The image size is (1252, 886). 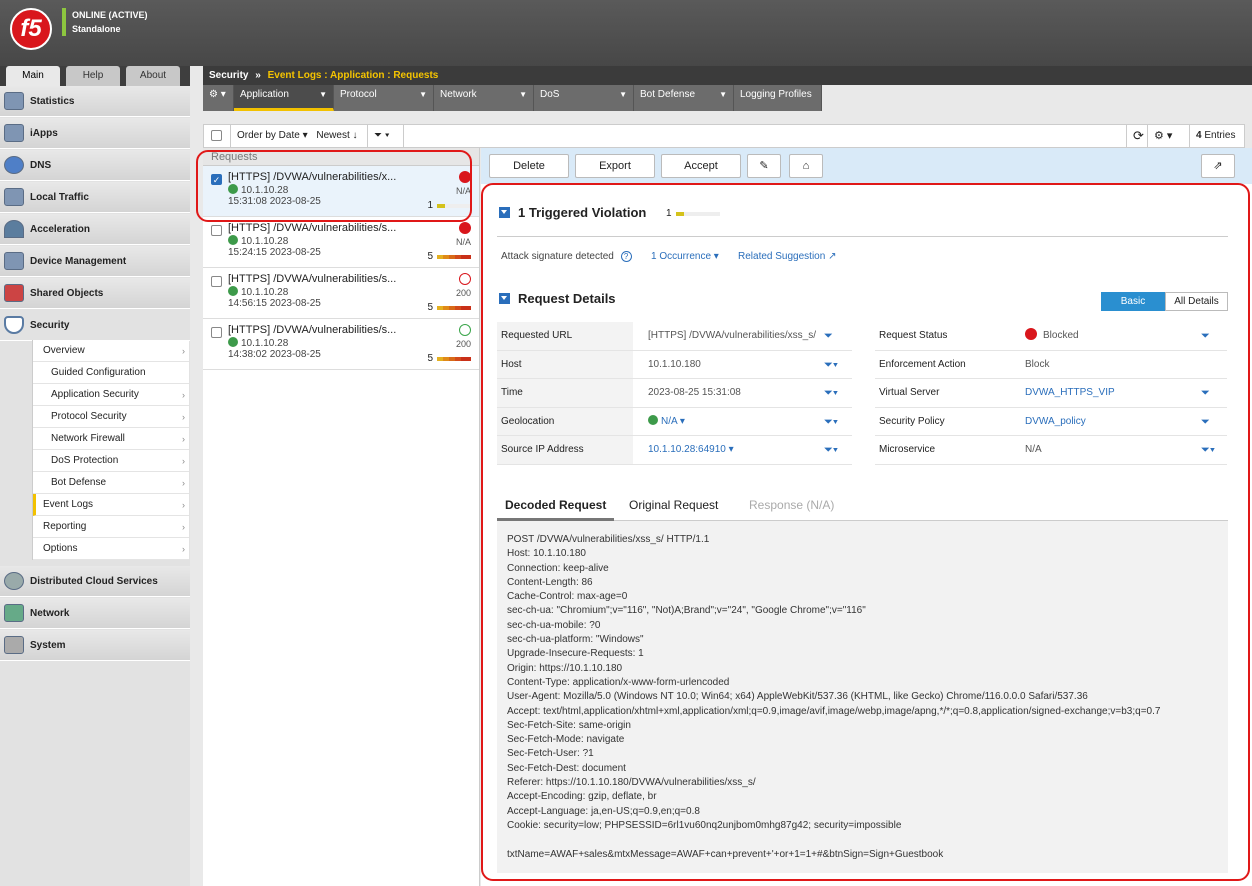 What do you see at coordinates (1133, 301) in the screenshot?
I see `basic-toggle: Basic` at bounding box center [1133, 301].